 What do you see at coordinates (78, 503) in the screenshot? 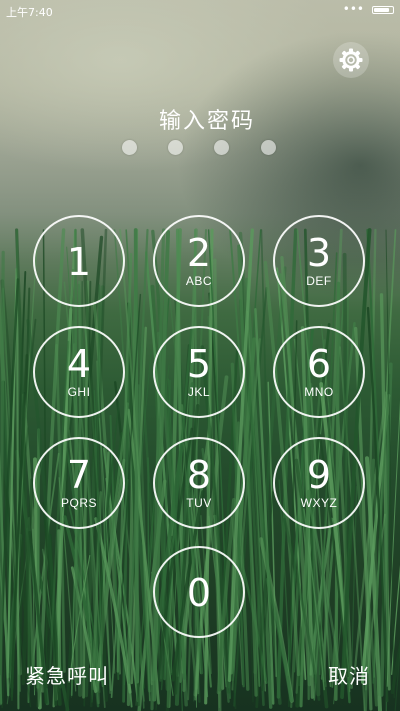
I see `key-letters: PQRS` at bounding box center [78, 503].